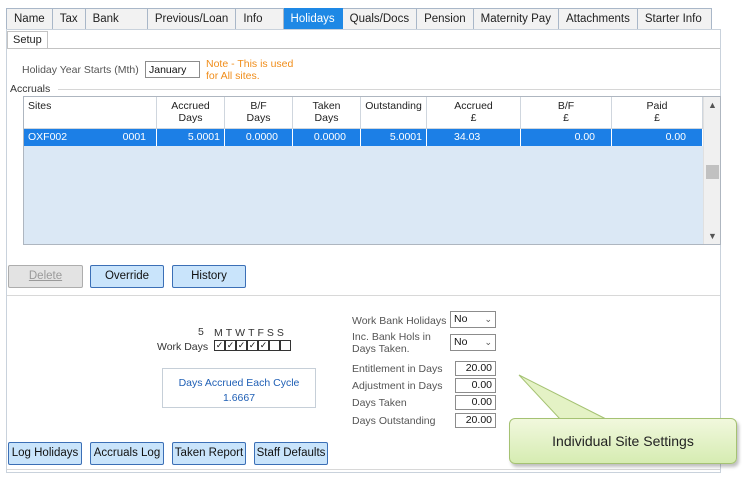 The image size is (742, 482). I want to click on callout-pointer, so click(562, 397).